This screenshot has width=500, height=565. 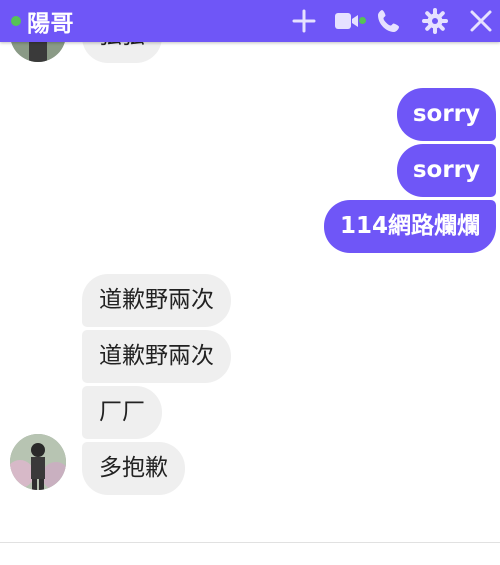 I want to click on online-status-indicator, so click(x=16, y=21).